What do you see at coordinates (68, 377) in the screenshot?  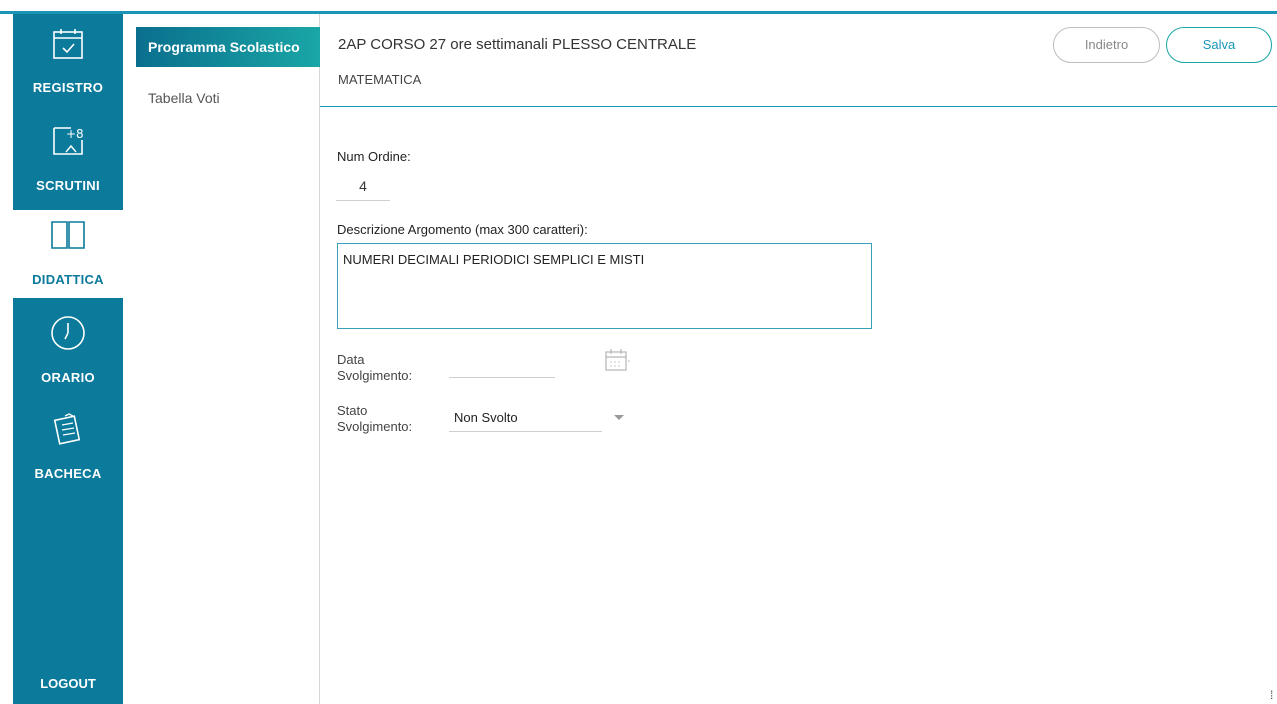 I see `nav-orario-label: ORARIO` at bounding box center [68, 377].